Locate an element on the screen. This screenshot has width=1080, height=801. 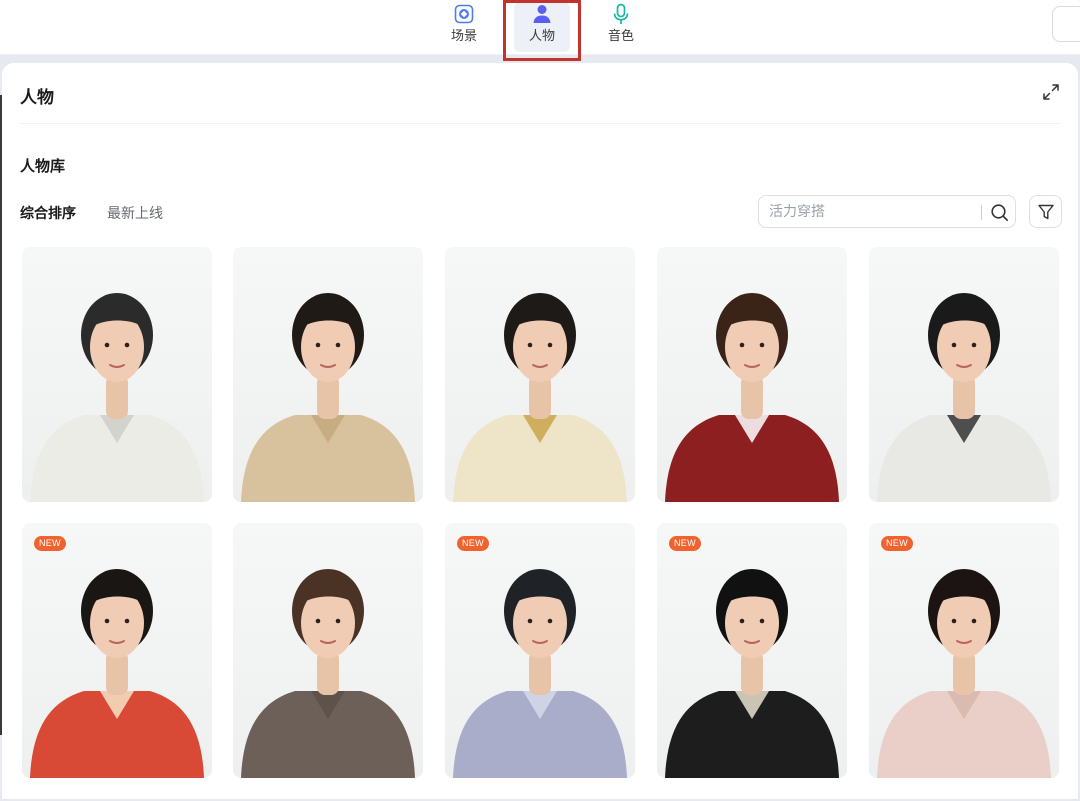
tab-scene: 场景 is located at coordinates (464, 27).